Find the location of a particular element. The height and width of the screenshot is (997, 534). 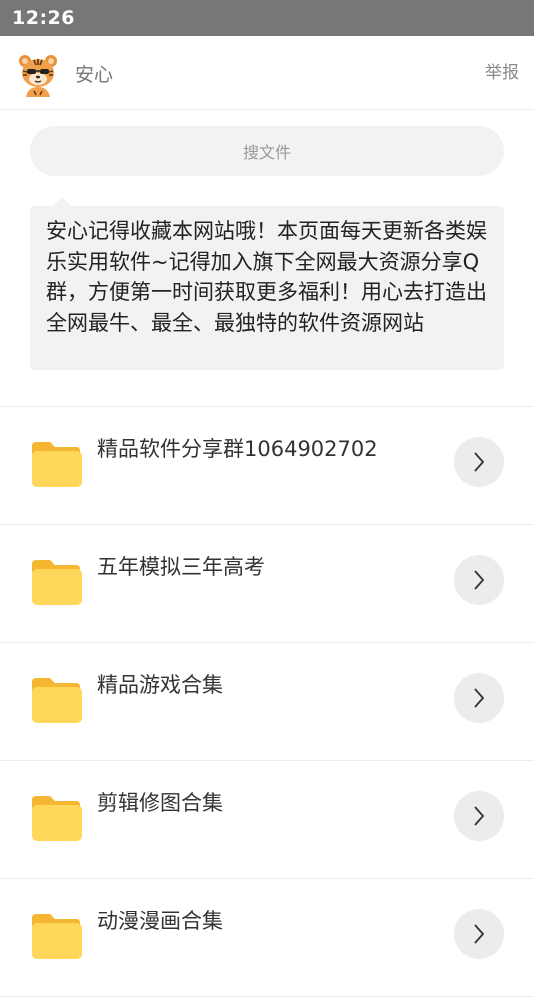

status-time: 12:26 is located at coordinates (43, 18).